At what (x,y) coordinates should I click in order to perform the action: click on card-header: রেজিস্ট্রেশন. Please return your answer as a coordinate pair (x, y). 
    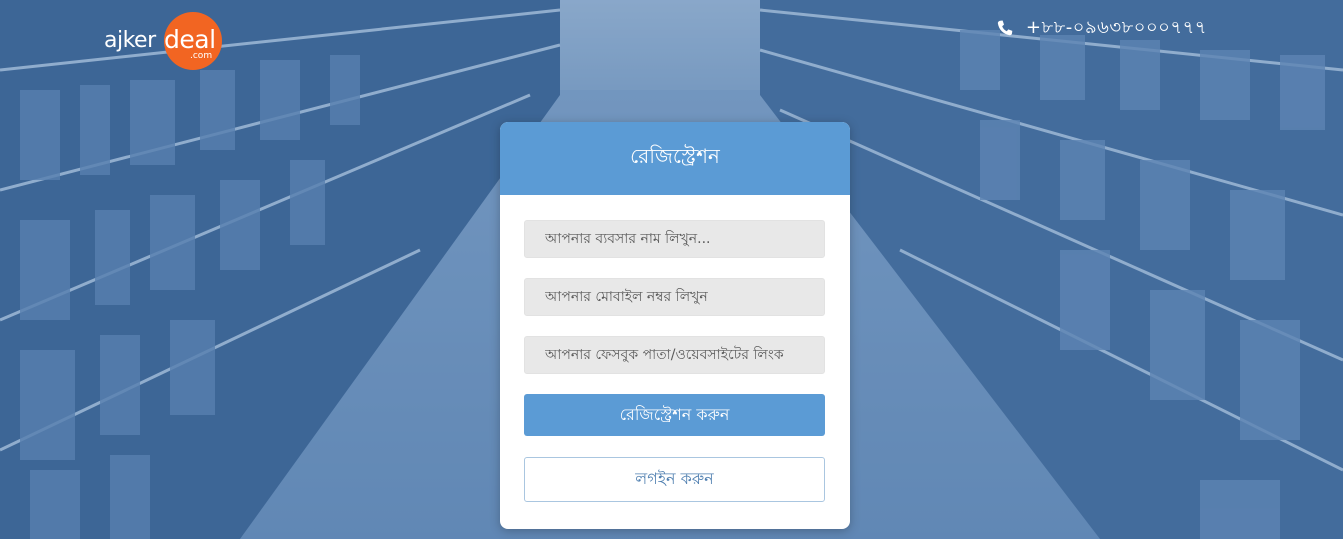
    Looking at the image, I should click on (675, 158).